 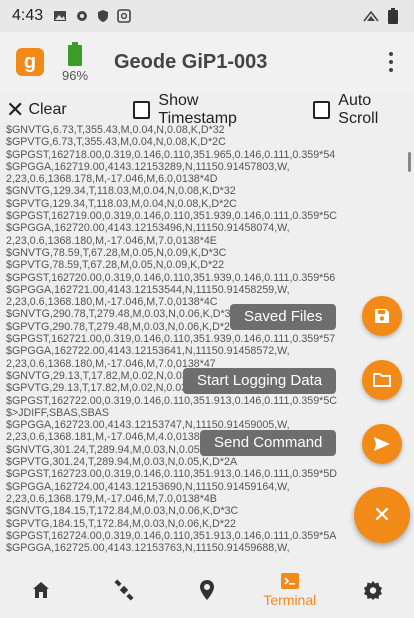 What do you see at coordinates (30, 62) in the screenshot?
I see `app-logo: g` at bounding box center [30, 62].